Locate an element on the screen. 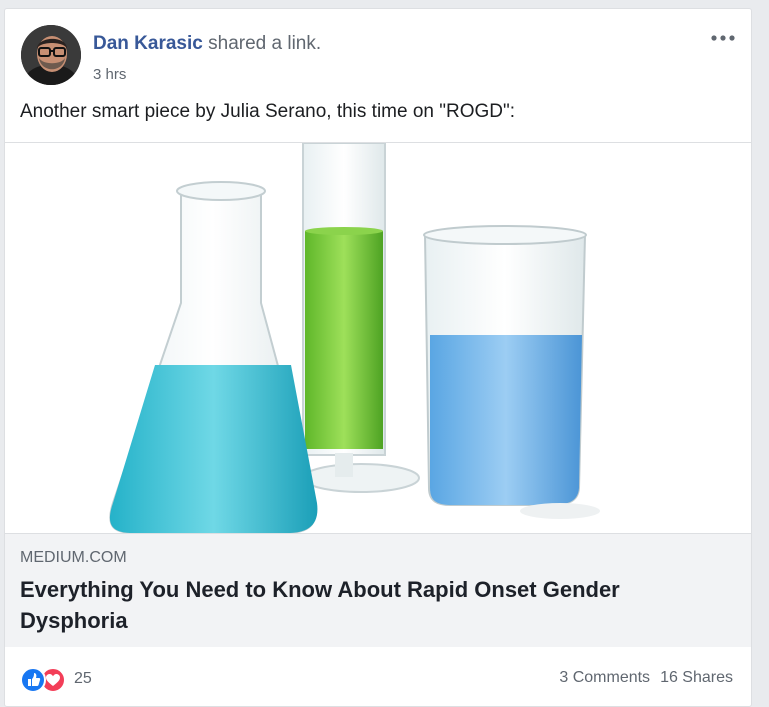 The image size is (769, 707). post-action-text: shared a link. is located at coordinates (265, 43).